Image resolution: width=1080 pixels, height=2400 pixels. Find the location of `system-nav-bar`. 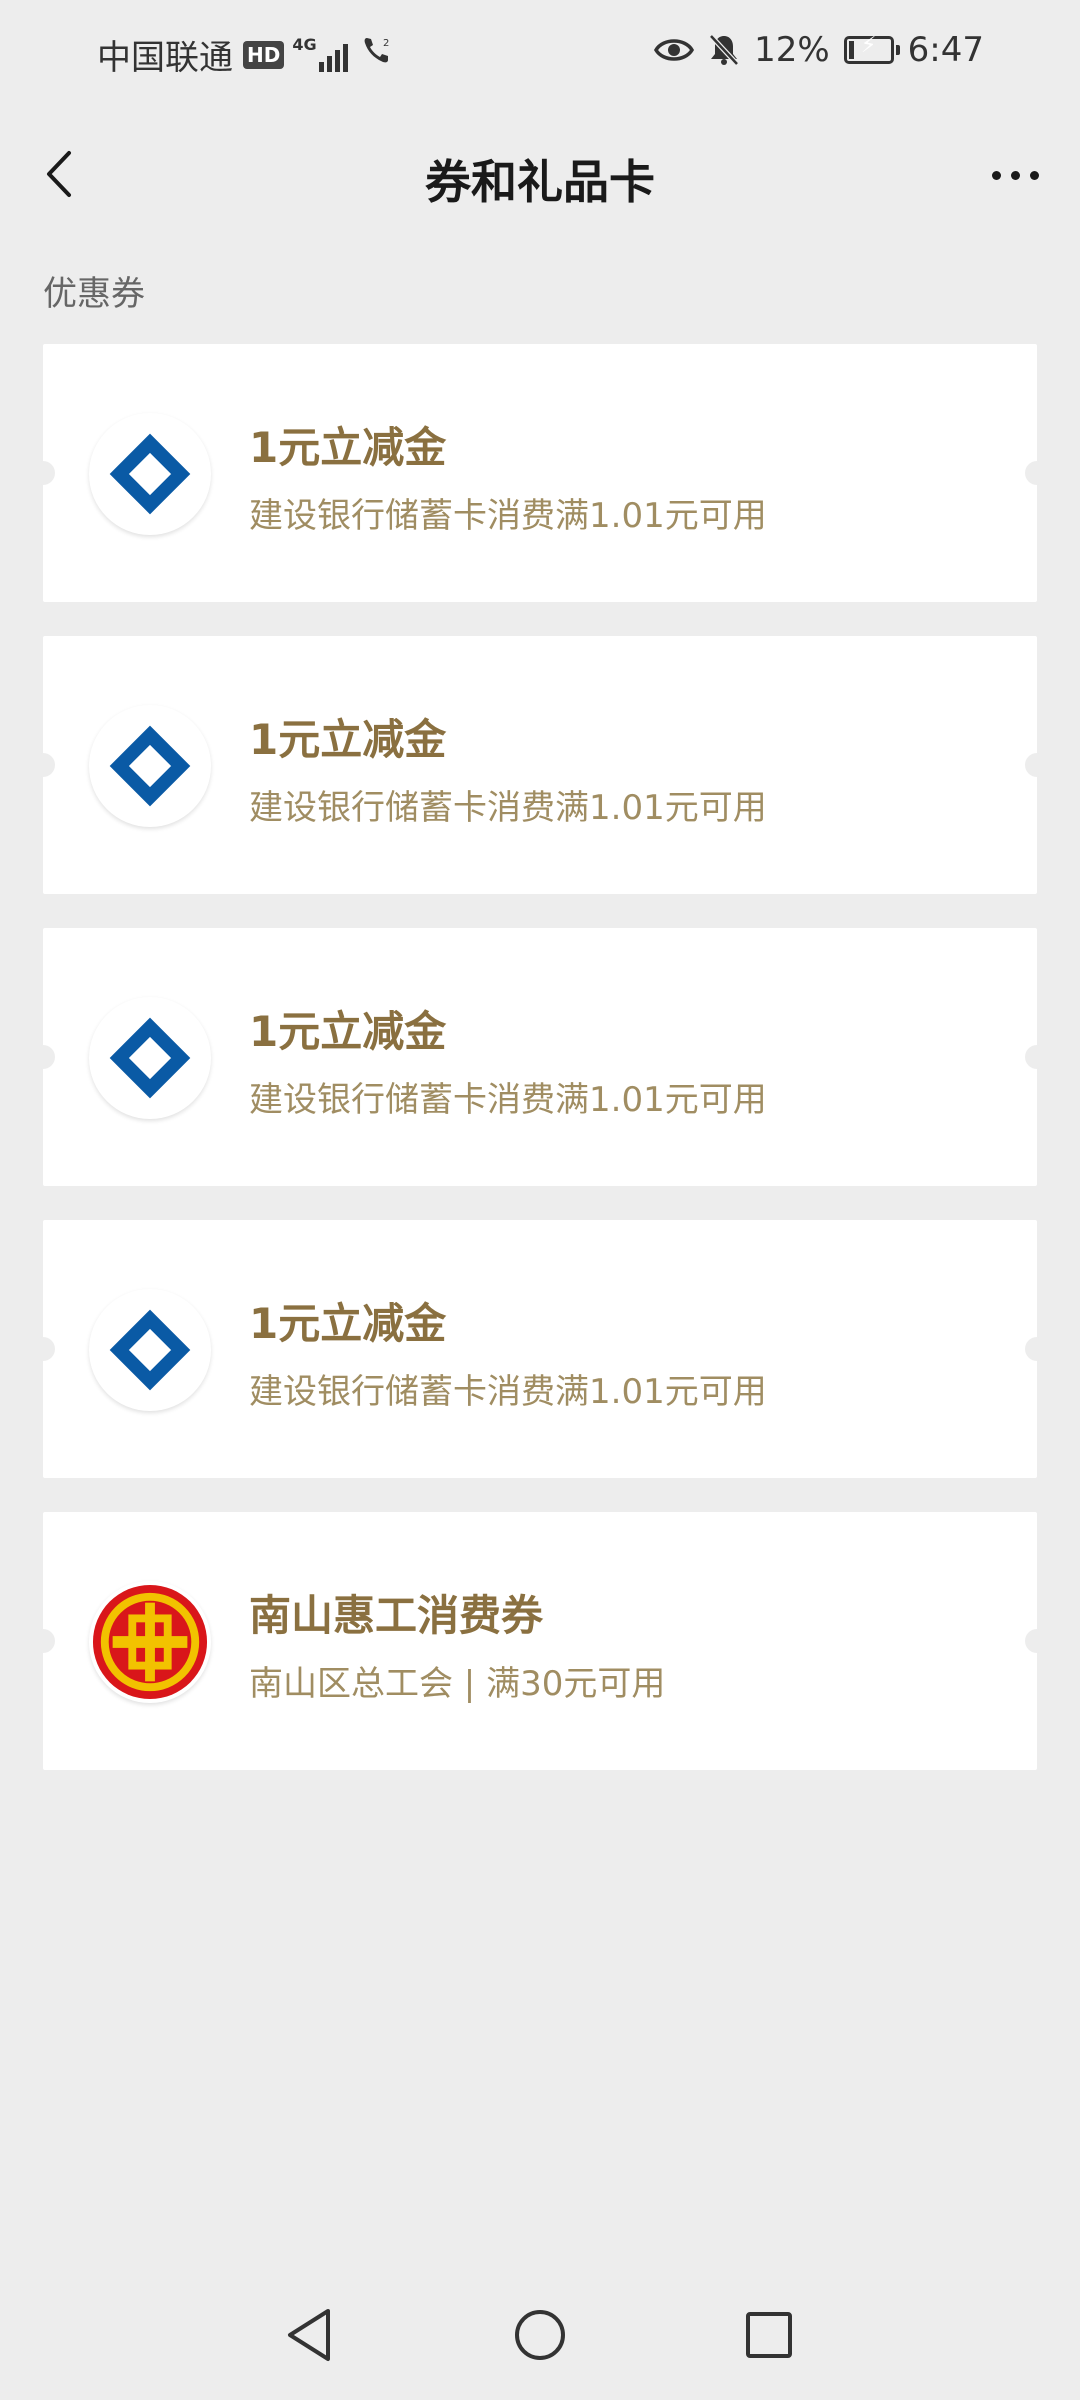

system-nav-bar is located at coordinates (540, 2335).